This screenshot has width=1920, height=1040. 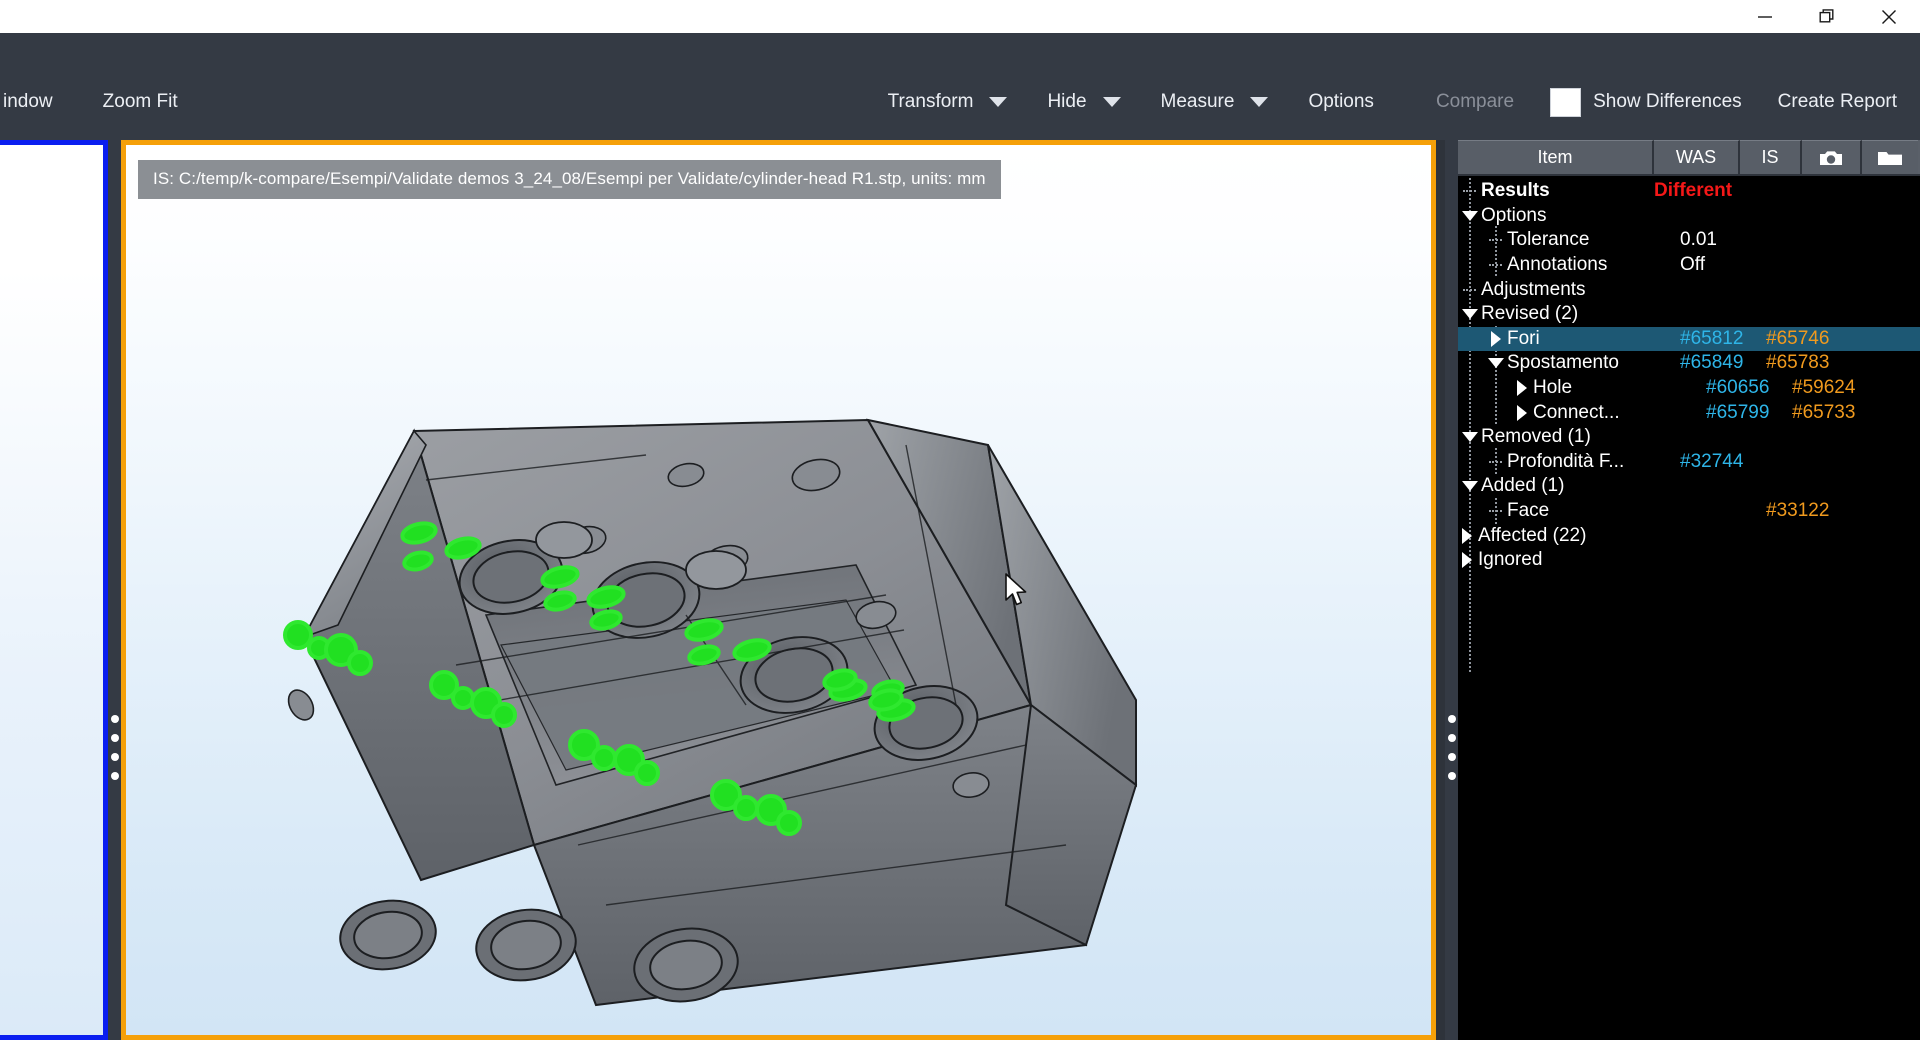 I want to click on column-header-camera, so click(x=1832, y=157).